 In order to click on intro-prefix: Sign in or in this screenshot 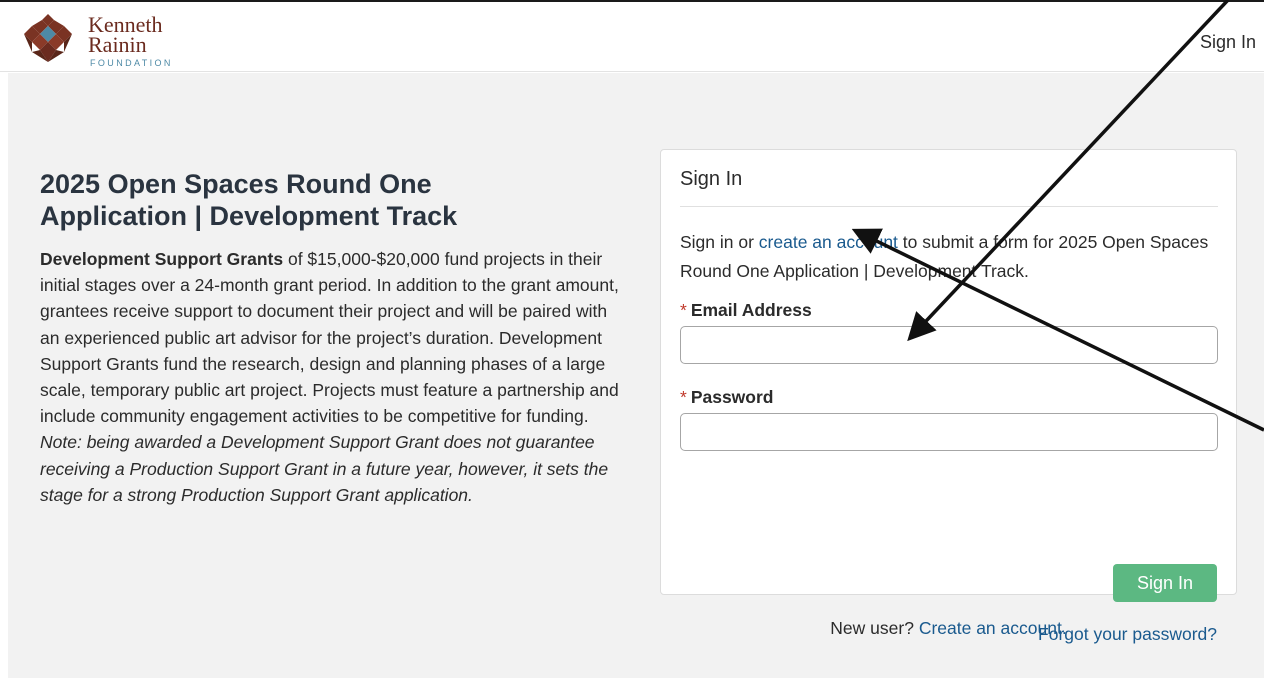, I will do `click(719, 242)`.